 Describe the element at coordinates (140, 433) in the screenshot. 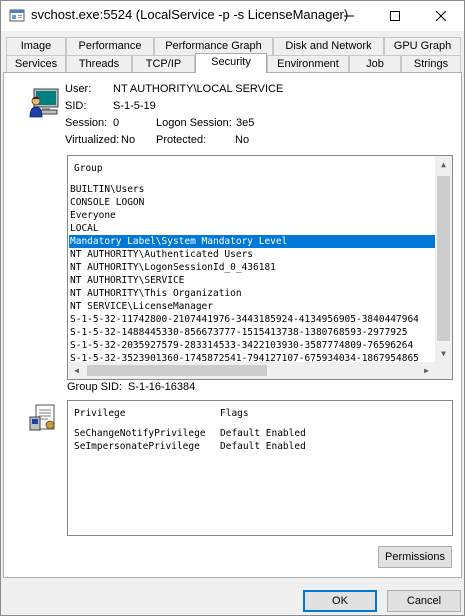

I see `privilege-name: SeChangeNotifyPrivilege` at that location.